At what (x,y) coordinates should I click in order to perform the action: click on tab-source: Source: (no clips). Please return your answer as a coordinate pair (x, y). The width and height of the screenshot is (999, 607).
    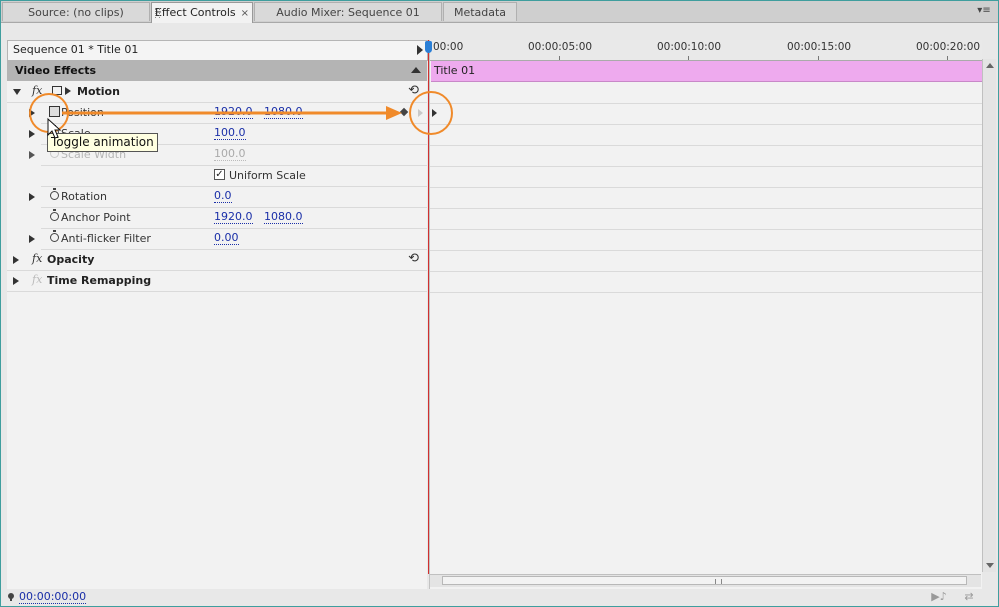
    Looking at the image, I should click on (76, 11).